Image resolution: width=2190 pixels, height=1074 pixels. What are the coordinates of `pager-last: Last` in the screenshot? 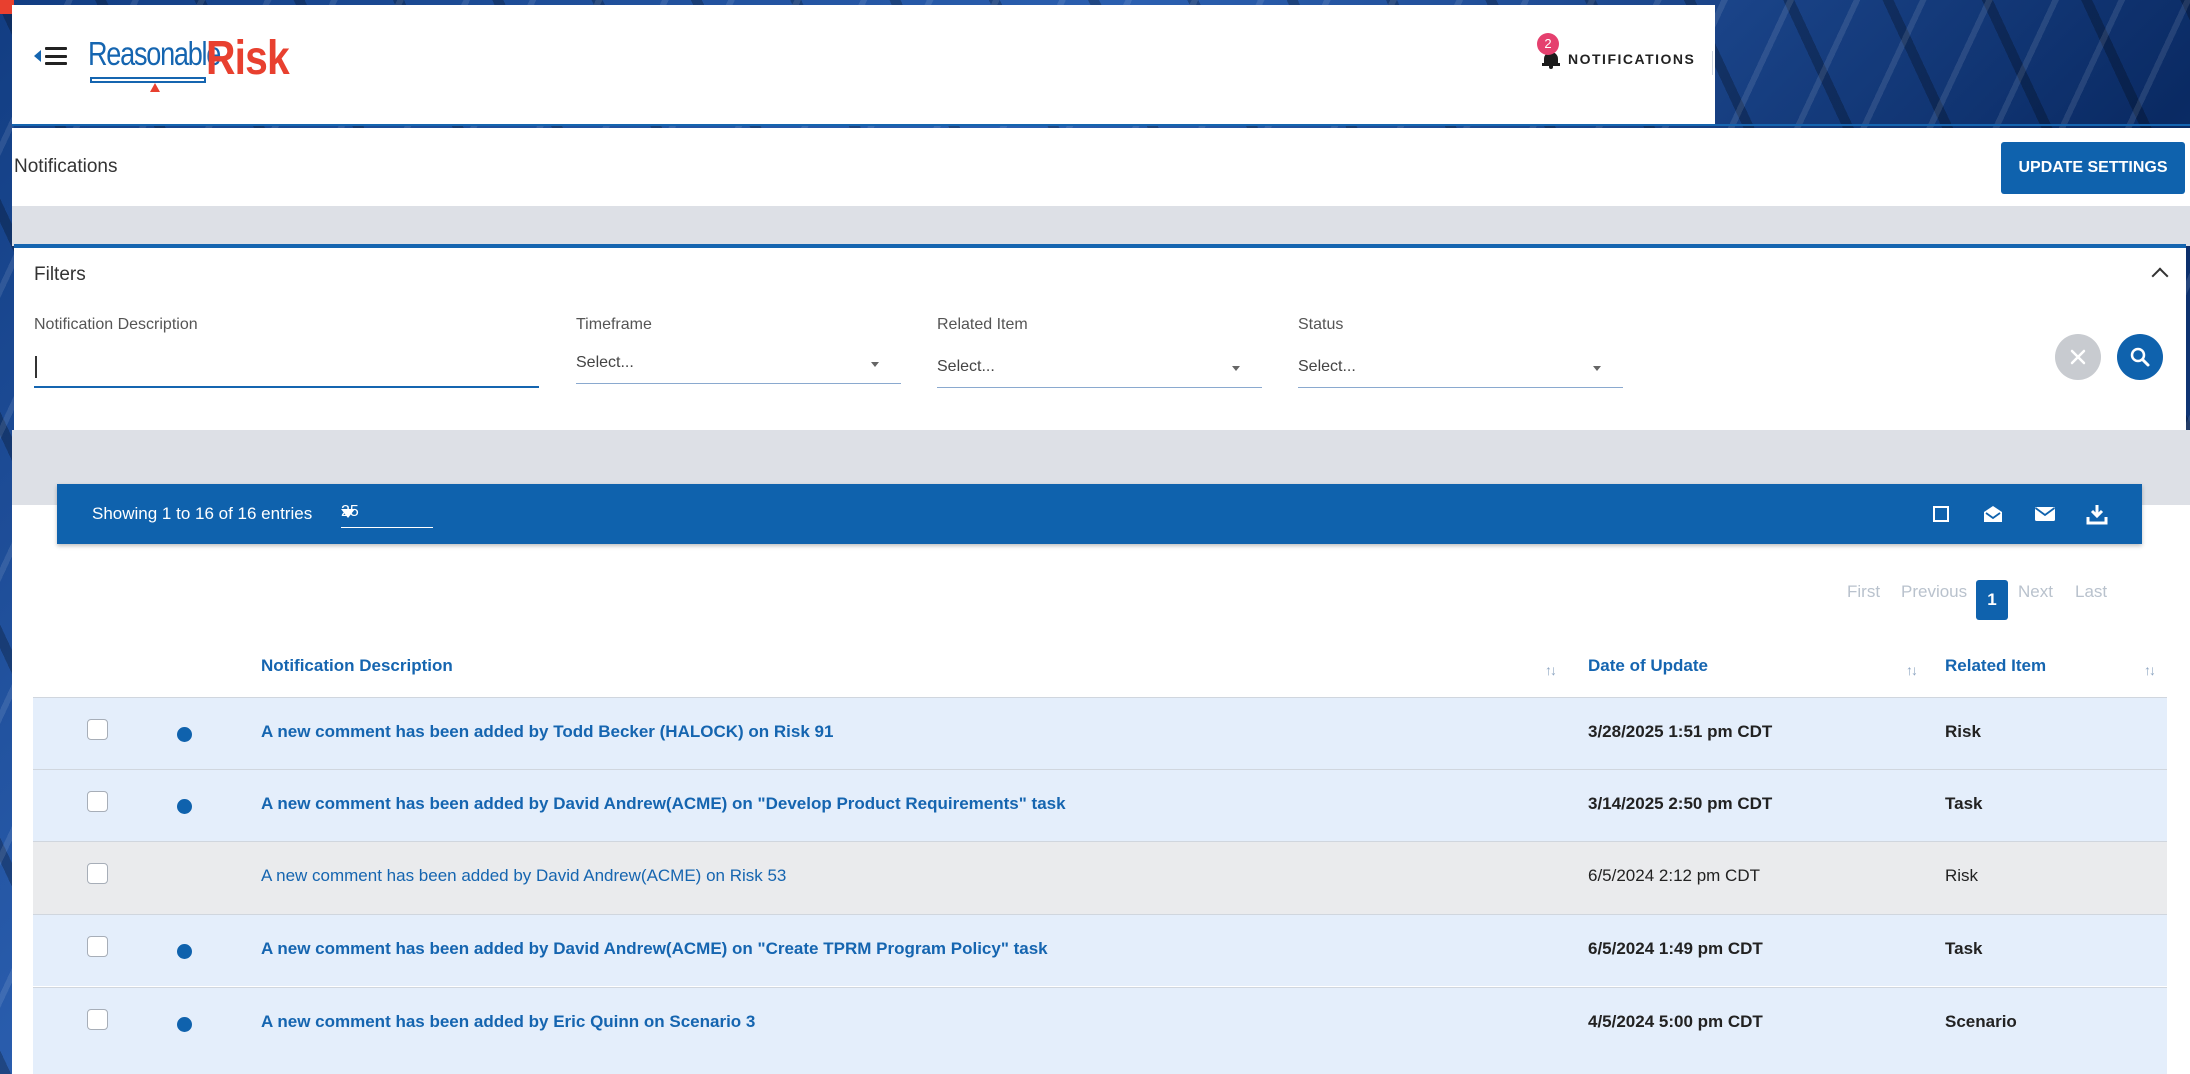 It's located at (2091, 592).